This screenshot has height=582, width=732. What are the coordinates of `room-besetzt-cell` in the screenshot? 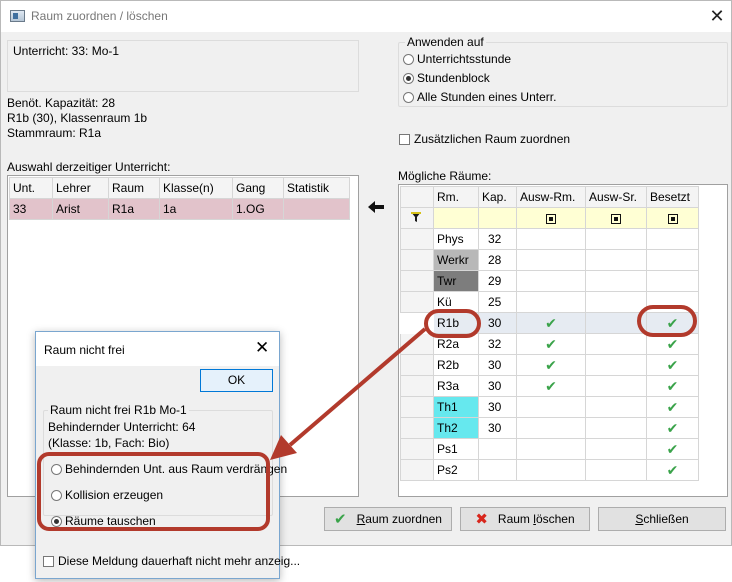 It's located at (672, 239).